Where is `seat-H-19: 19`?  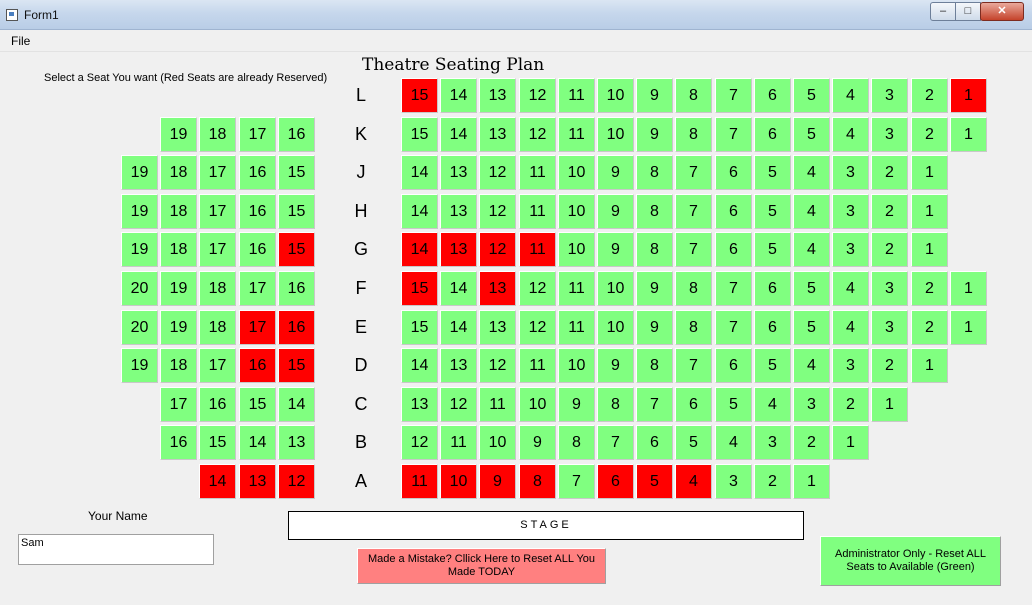
seat-H-19: 19 is located at coordinates (139, 211).